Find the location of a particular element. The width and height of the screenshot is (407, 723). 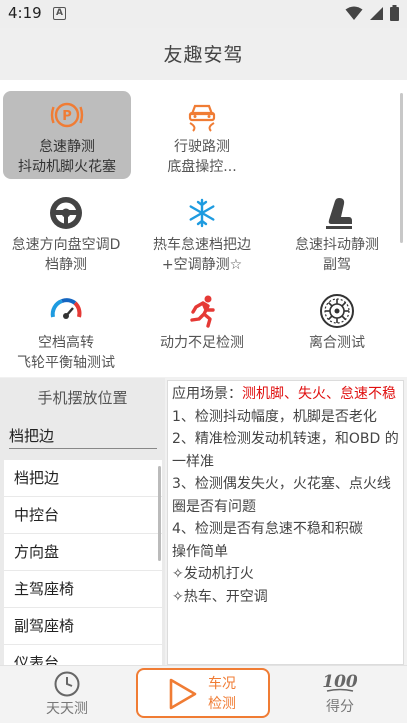

tab-score: 100 得分 is located at coordinates (340, 693).